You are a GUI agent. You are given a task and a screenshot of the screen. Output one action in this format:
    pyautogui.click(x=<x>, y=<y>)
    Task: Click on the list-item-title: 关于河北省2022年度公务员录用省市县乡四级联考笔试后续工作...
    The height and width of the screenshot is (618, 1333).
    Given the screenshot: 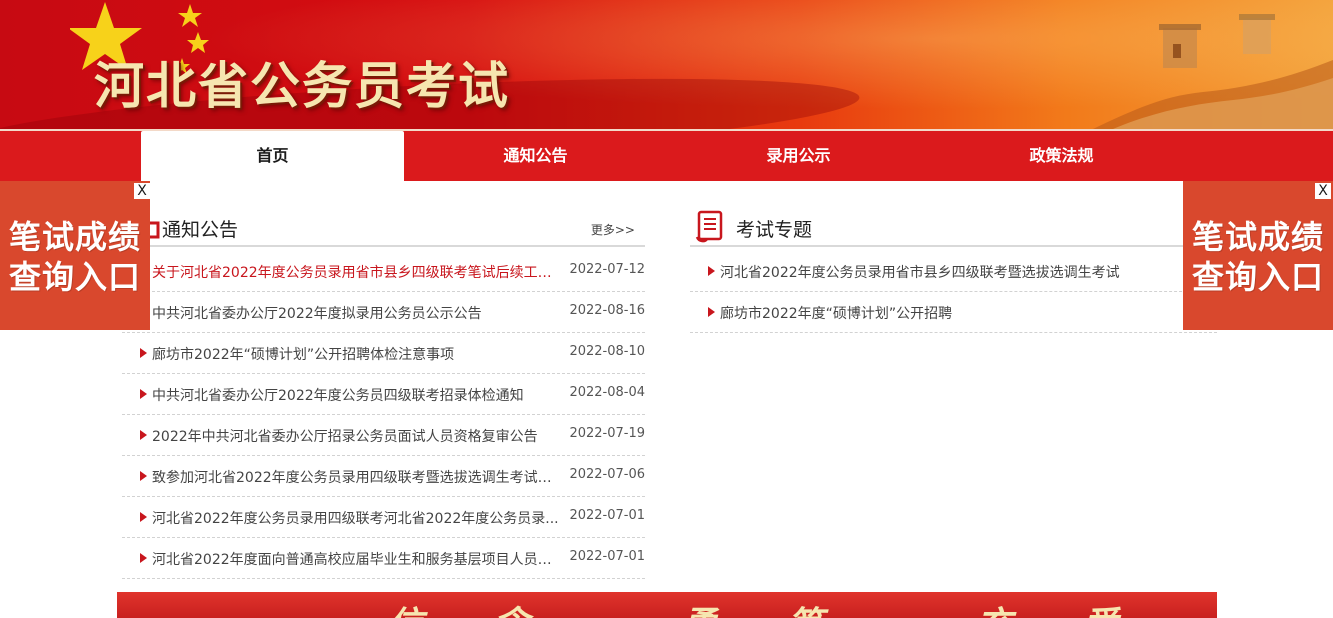 What is the action you would take?
    pyautogui.click(x=357, y=272)
    